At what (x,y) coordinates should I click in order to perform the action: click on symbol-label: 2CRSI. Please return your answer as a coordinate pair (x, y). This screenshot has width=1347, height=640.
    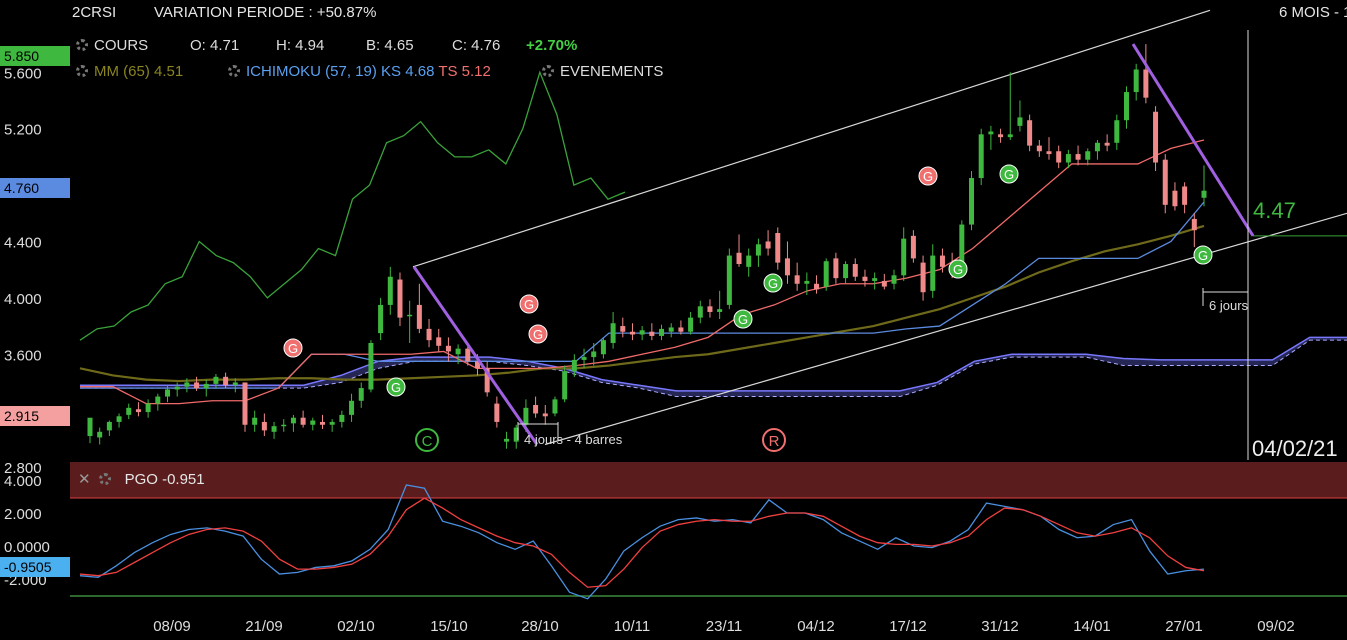
    Looking at the image, I should click on (94, 12).